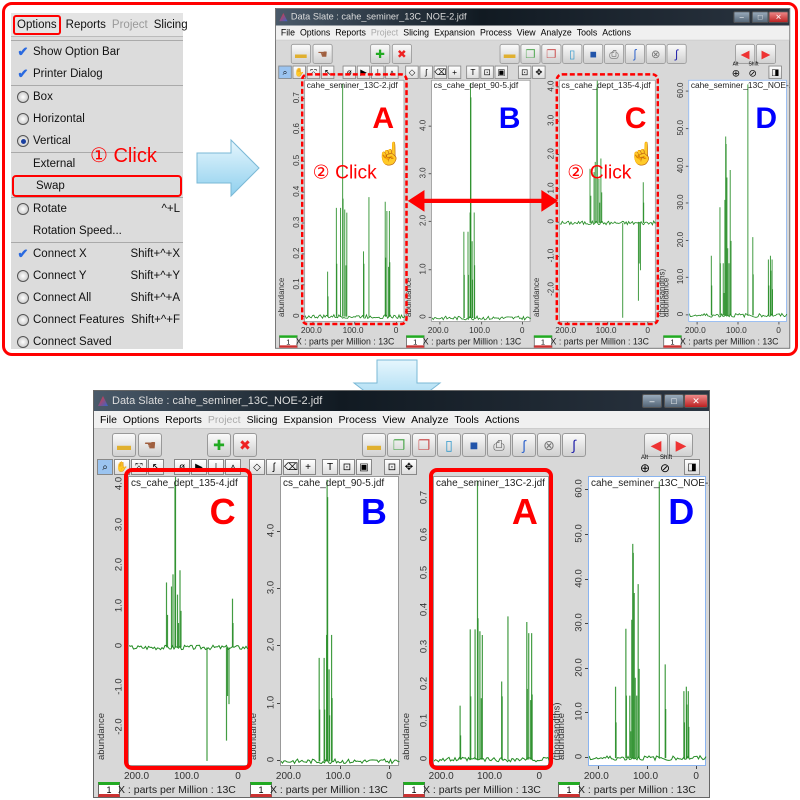 The height and width of the screenshot is (800, 800). Describe the element at coordinates (97, 254) in the screenshot. I see `menu-item-connect-x: ✔ Connect X Shift+^+X` at that location.